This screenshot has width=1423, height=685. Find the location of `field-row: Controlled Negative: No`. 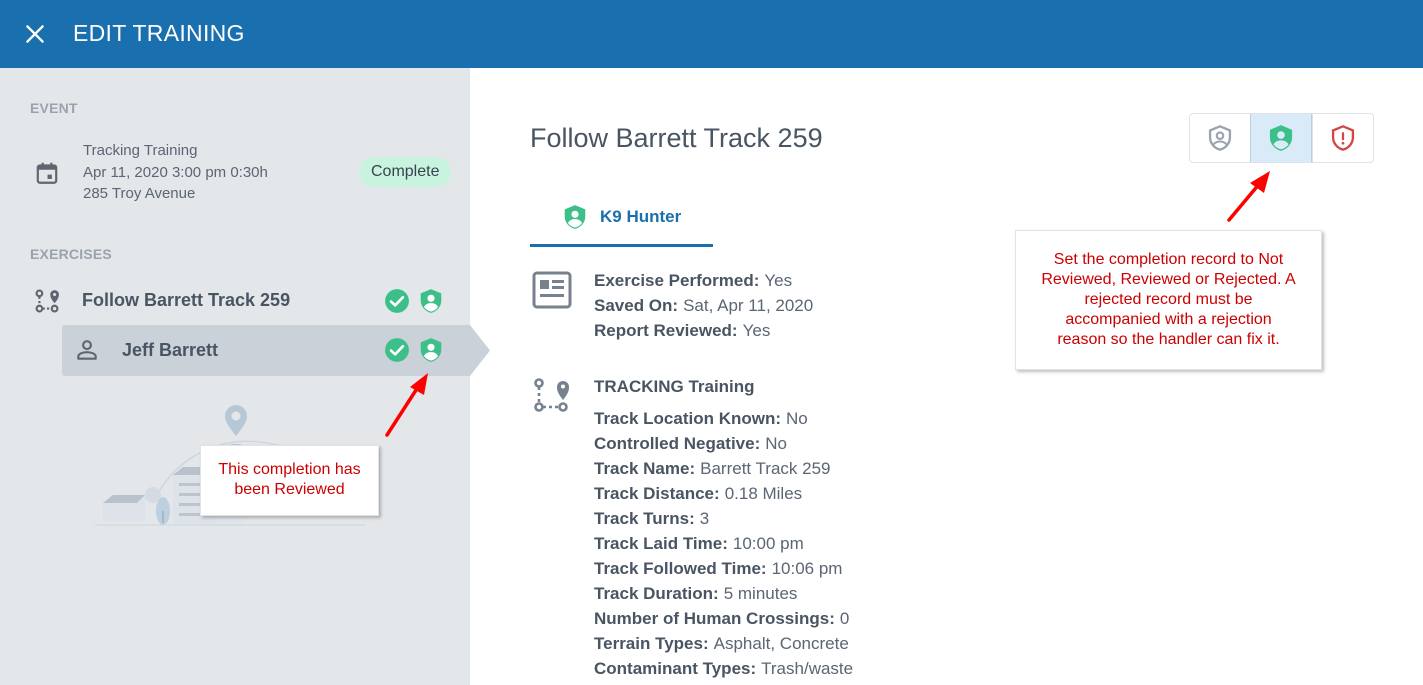

field-row: Controlled Negative: No is located at coordinates (723, 443).